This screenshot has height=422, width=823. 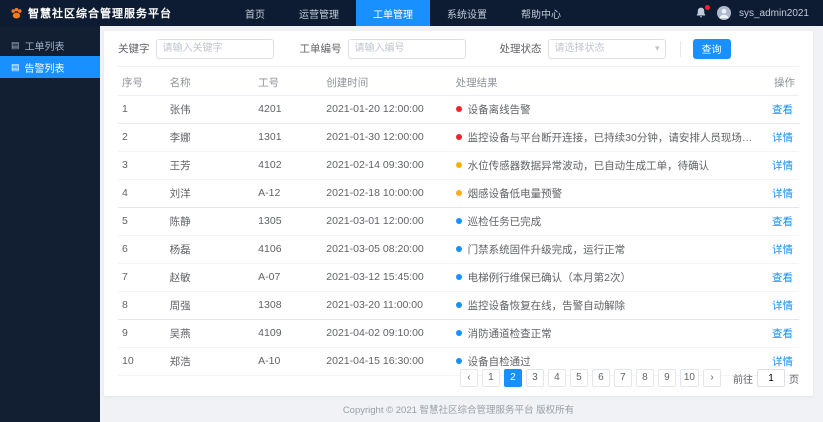 I want to click on footer: Copyright © 2021 智慧社区综合管理服务平台 版权所有, so click(x=458, y=409).